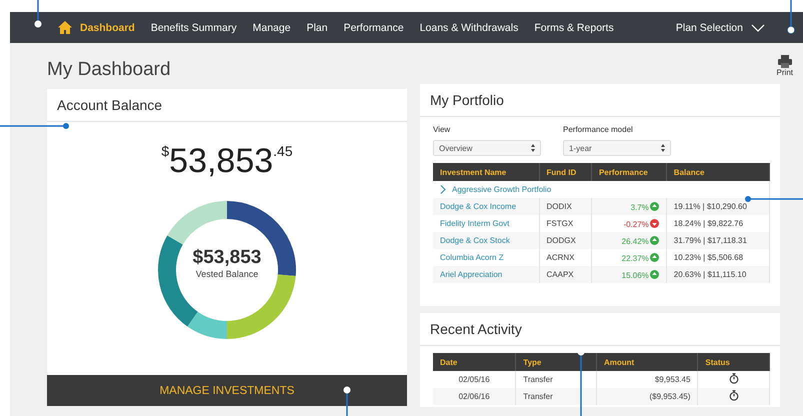 This screenshot has height=416, width=803. Describe the element at coordinates (442, 129) in the screenshot. I see `field-label: View` at that location.